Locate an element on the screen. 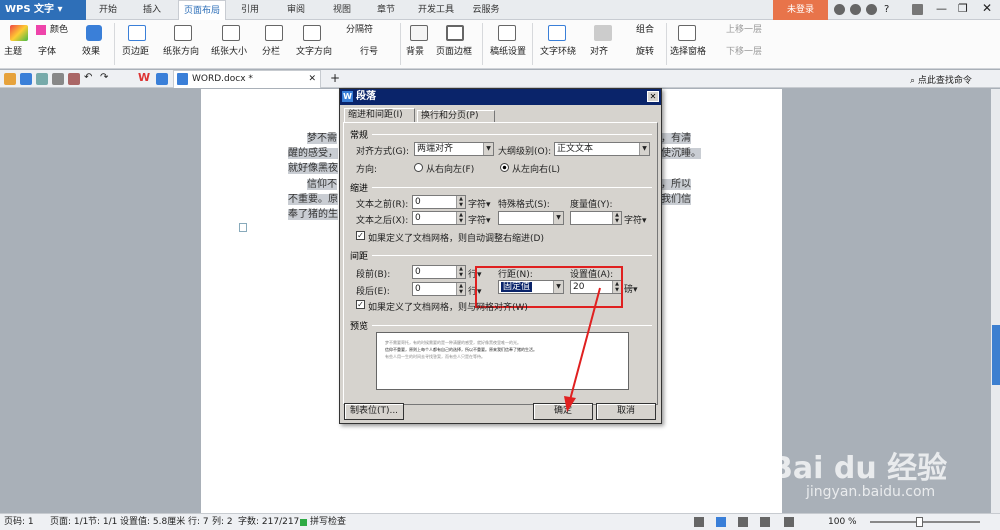 The height and width of the screenshot is (530, 1000). rotate-button: 旋转 is located at coordinates (645, 52).